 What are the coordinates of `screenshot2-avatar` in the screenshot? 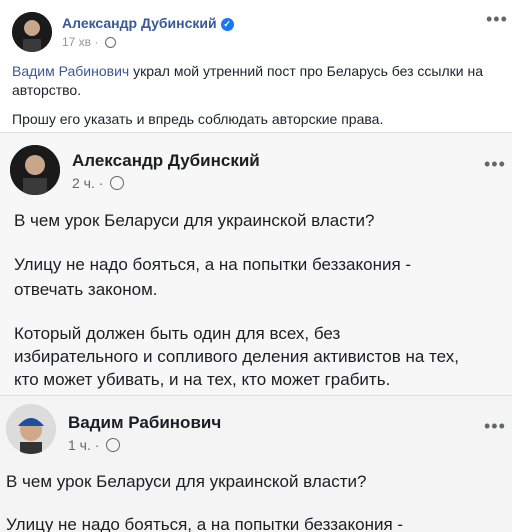 It's located at (31, 429).